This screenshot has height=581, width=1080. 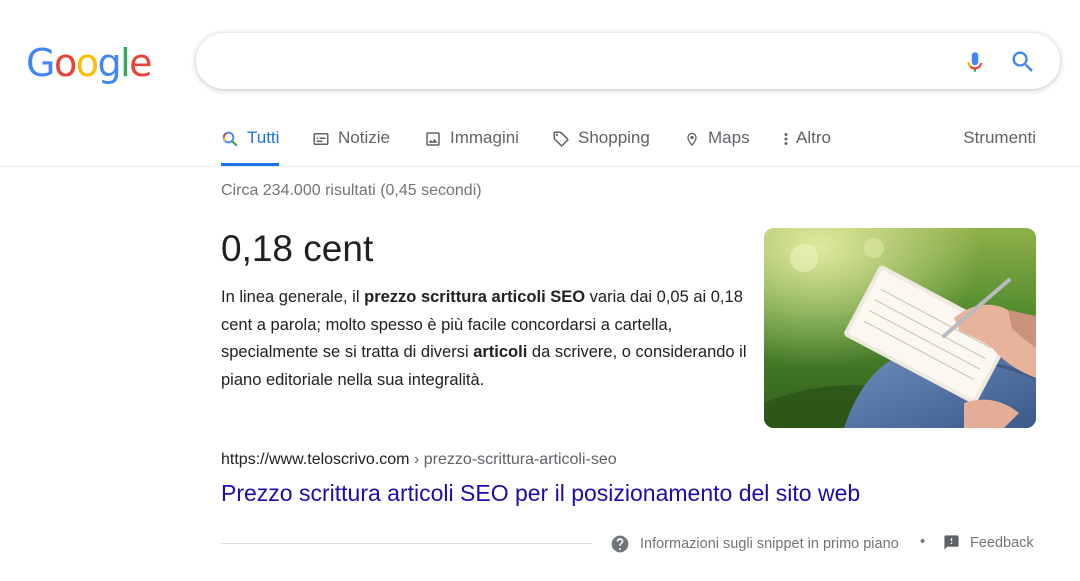 What do you see at coordinates (729, 137) in the screenshot?
I see `tab-label: Maps` at bounding box center [729, 137].